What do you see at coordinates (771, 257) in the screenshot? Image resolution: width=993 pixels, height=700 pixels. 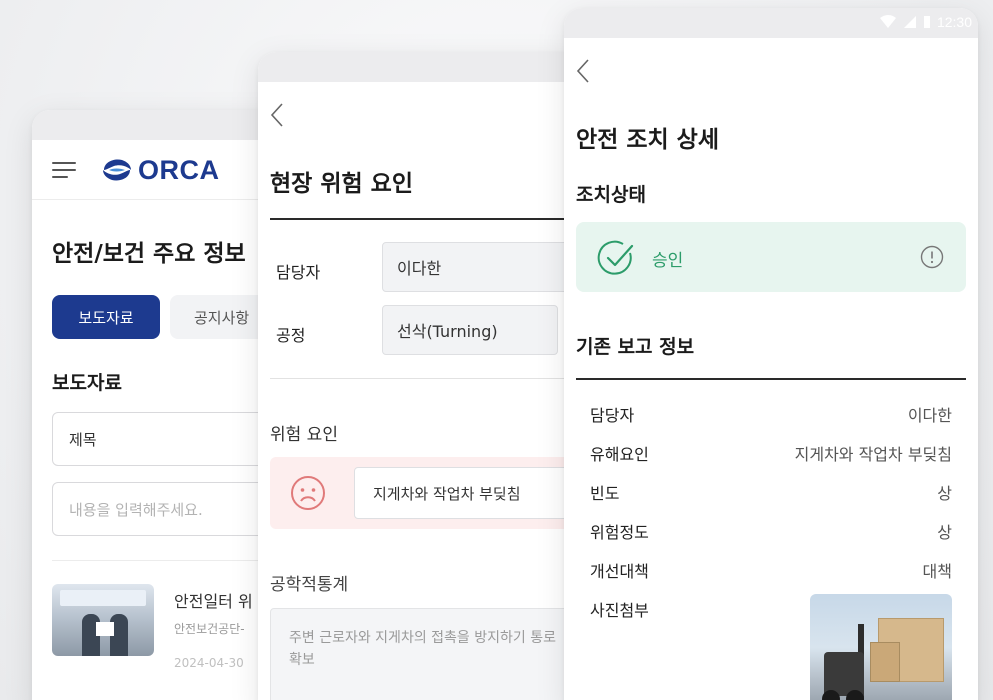 I see `approval-card: 승인` at bounding box center [771, 257].